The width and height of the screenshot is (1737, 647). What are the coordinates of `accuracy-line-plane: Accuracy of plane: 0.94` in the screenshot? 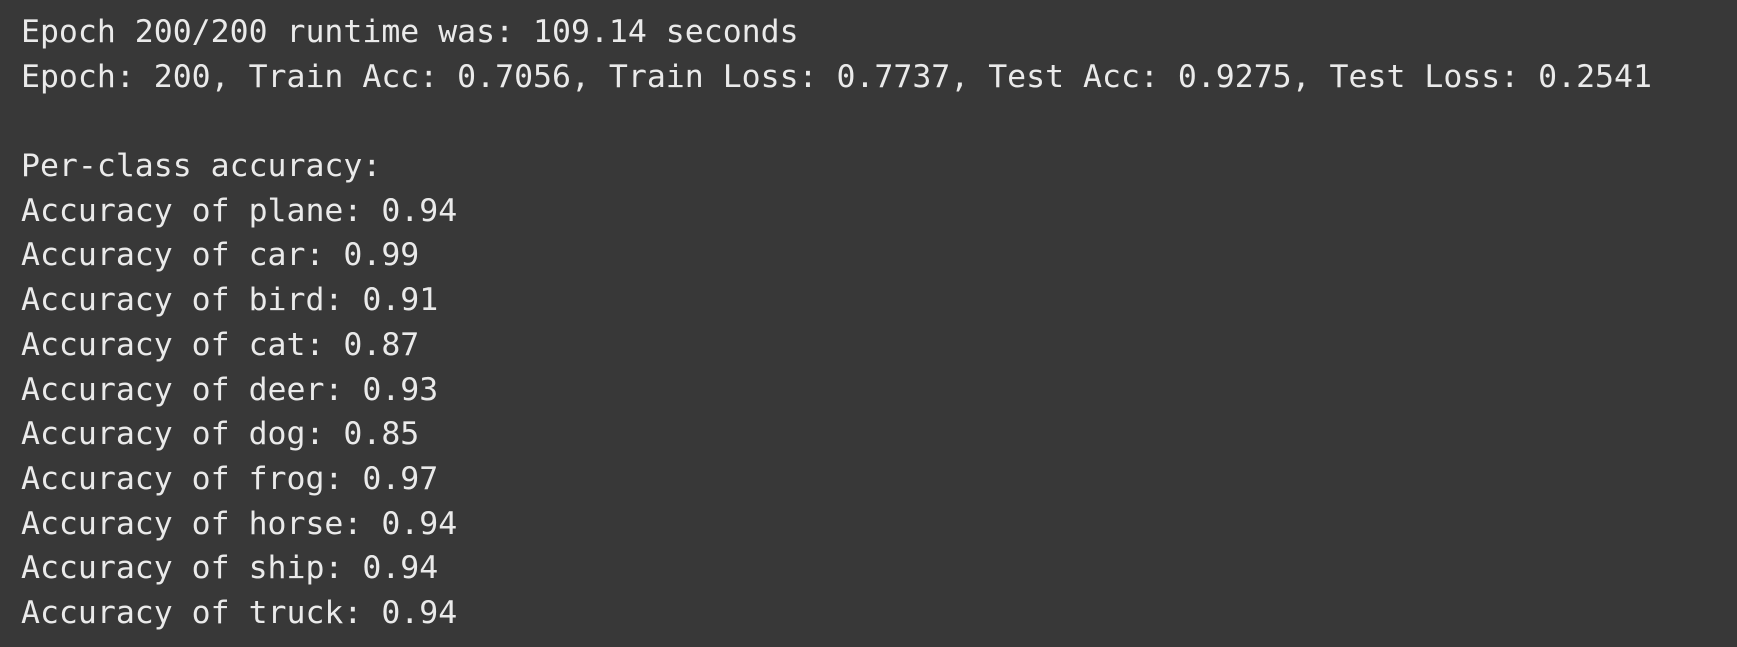 It's located at (239, 210).